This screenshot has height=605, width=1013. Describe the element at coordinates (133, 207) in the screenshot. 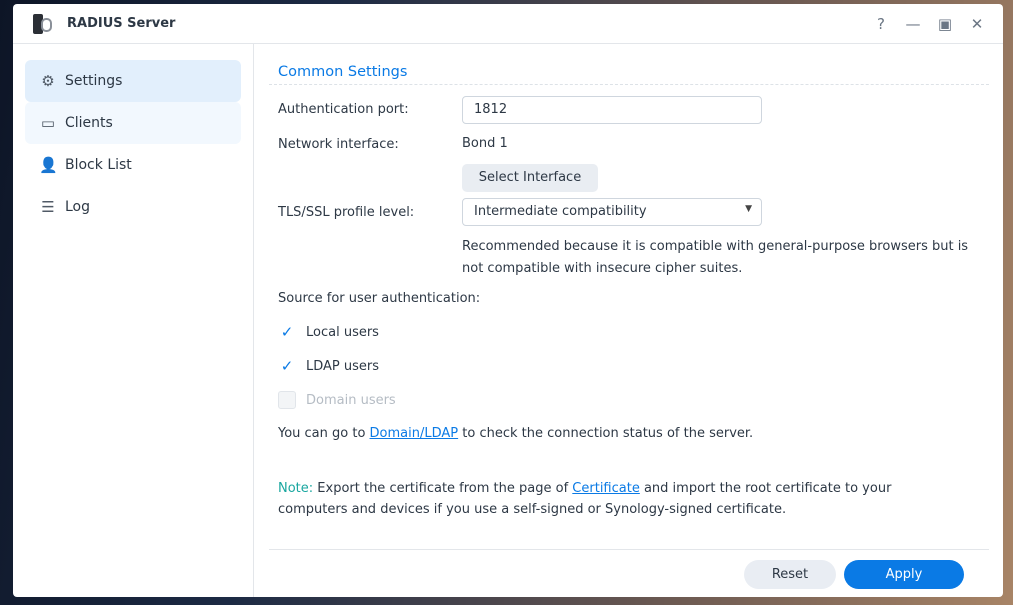

I see `sidebar-item-log: ☰ Log` at that location.